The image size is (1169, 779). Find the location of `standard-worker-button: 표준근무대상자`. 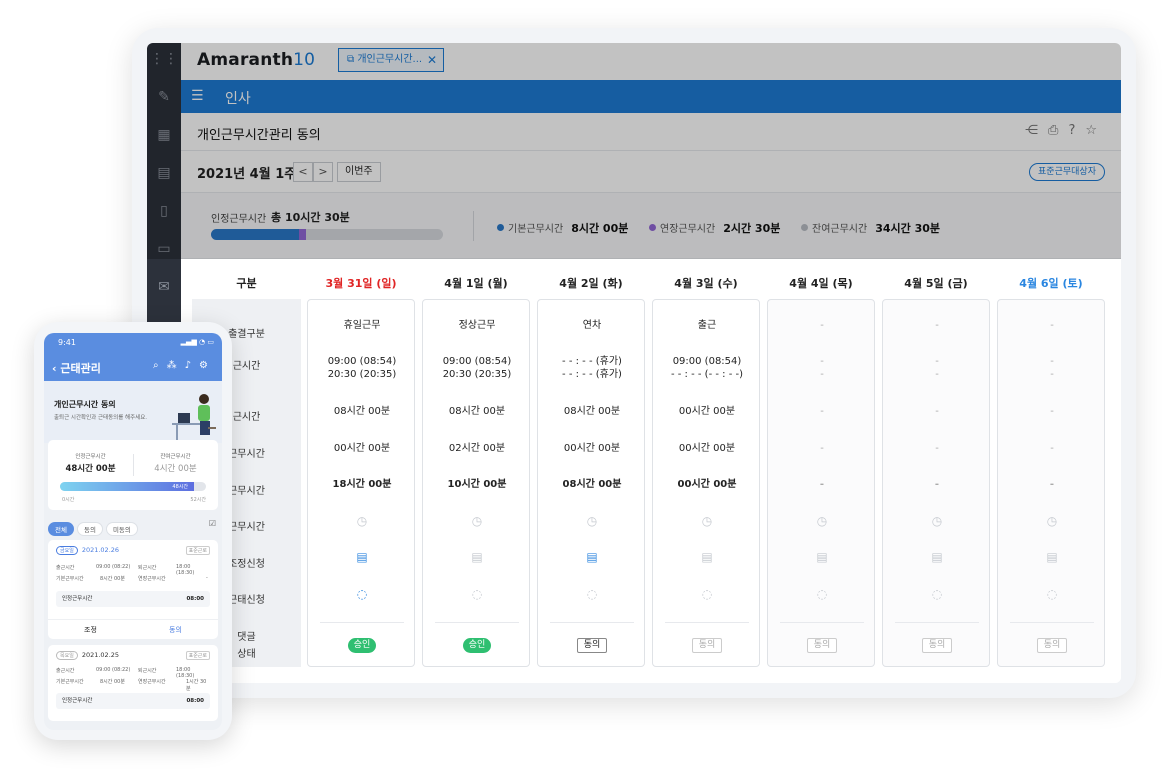

standard-worker-button: 표준근무대상자 is located at coordinates (1067, 172).